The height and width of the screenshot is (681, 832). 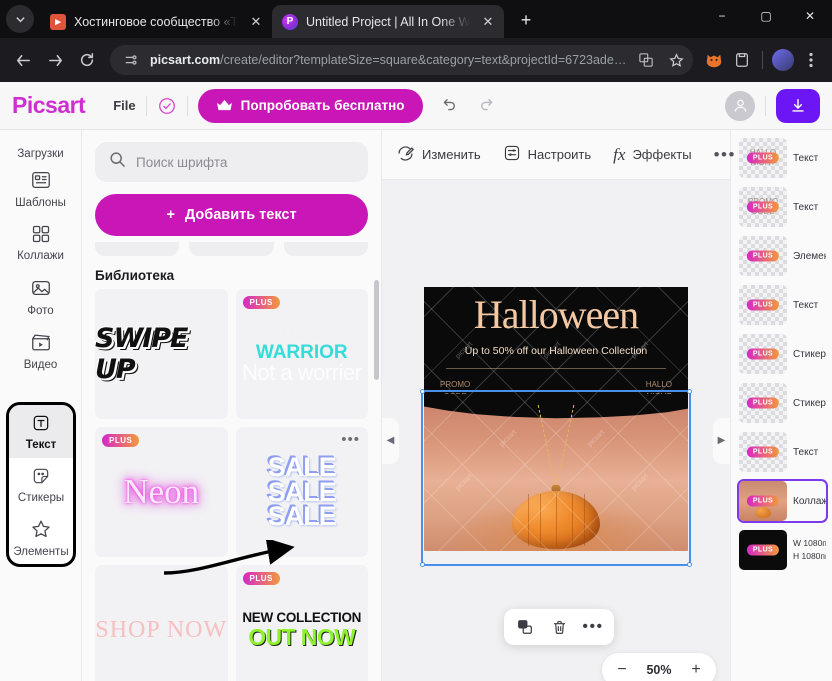 What do you see at coordinates (301, 354) in the screenshot?
I see `library-item-be-a-warrior: PLUS Be a WARRIOR Not a worrier` at bounding box center [301, 354].